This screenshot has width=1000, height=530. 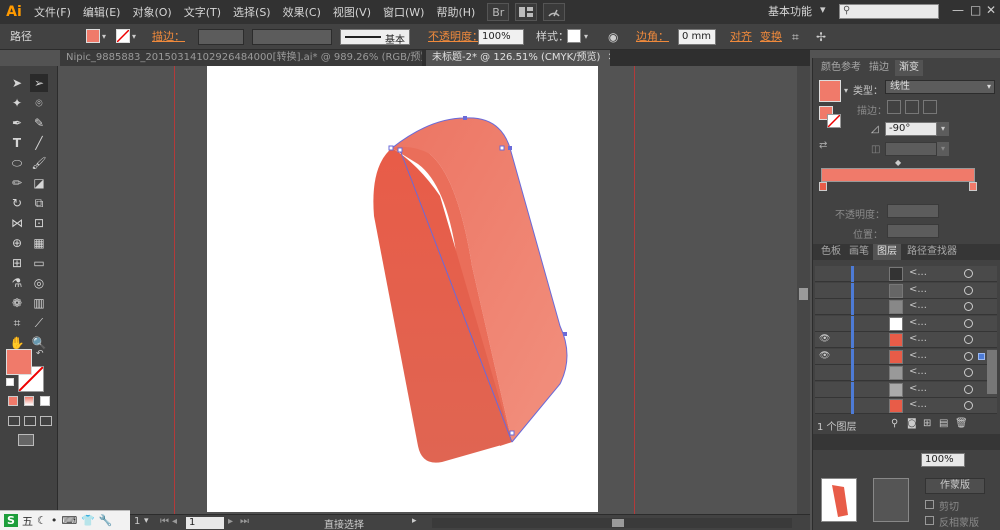 I want to click on draw-inside-icon, so click(x=46, y=421).